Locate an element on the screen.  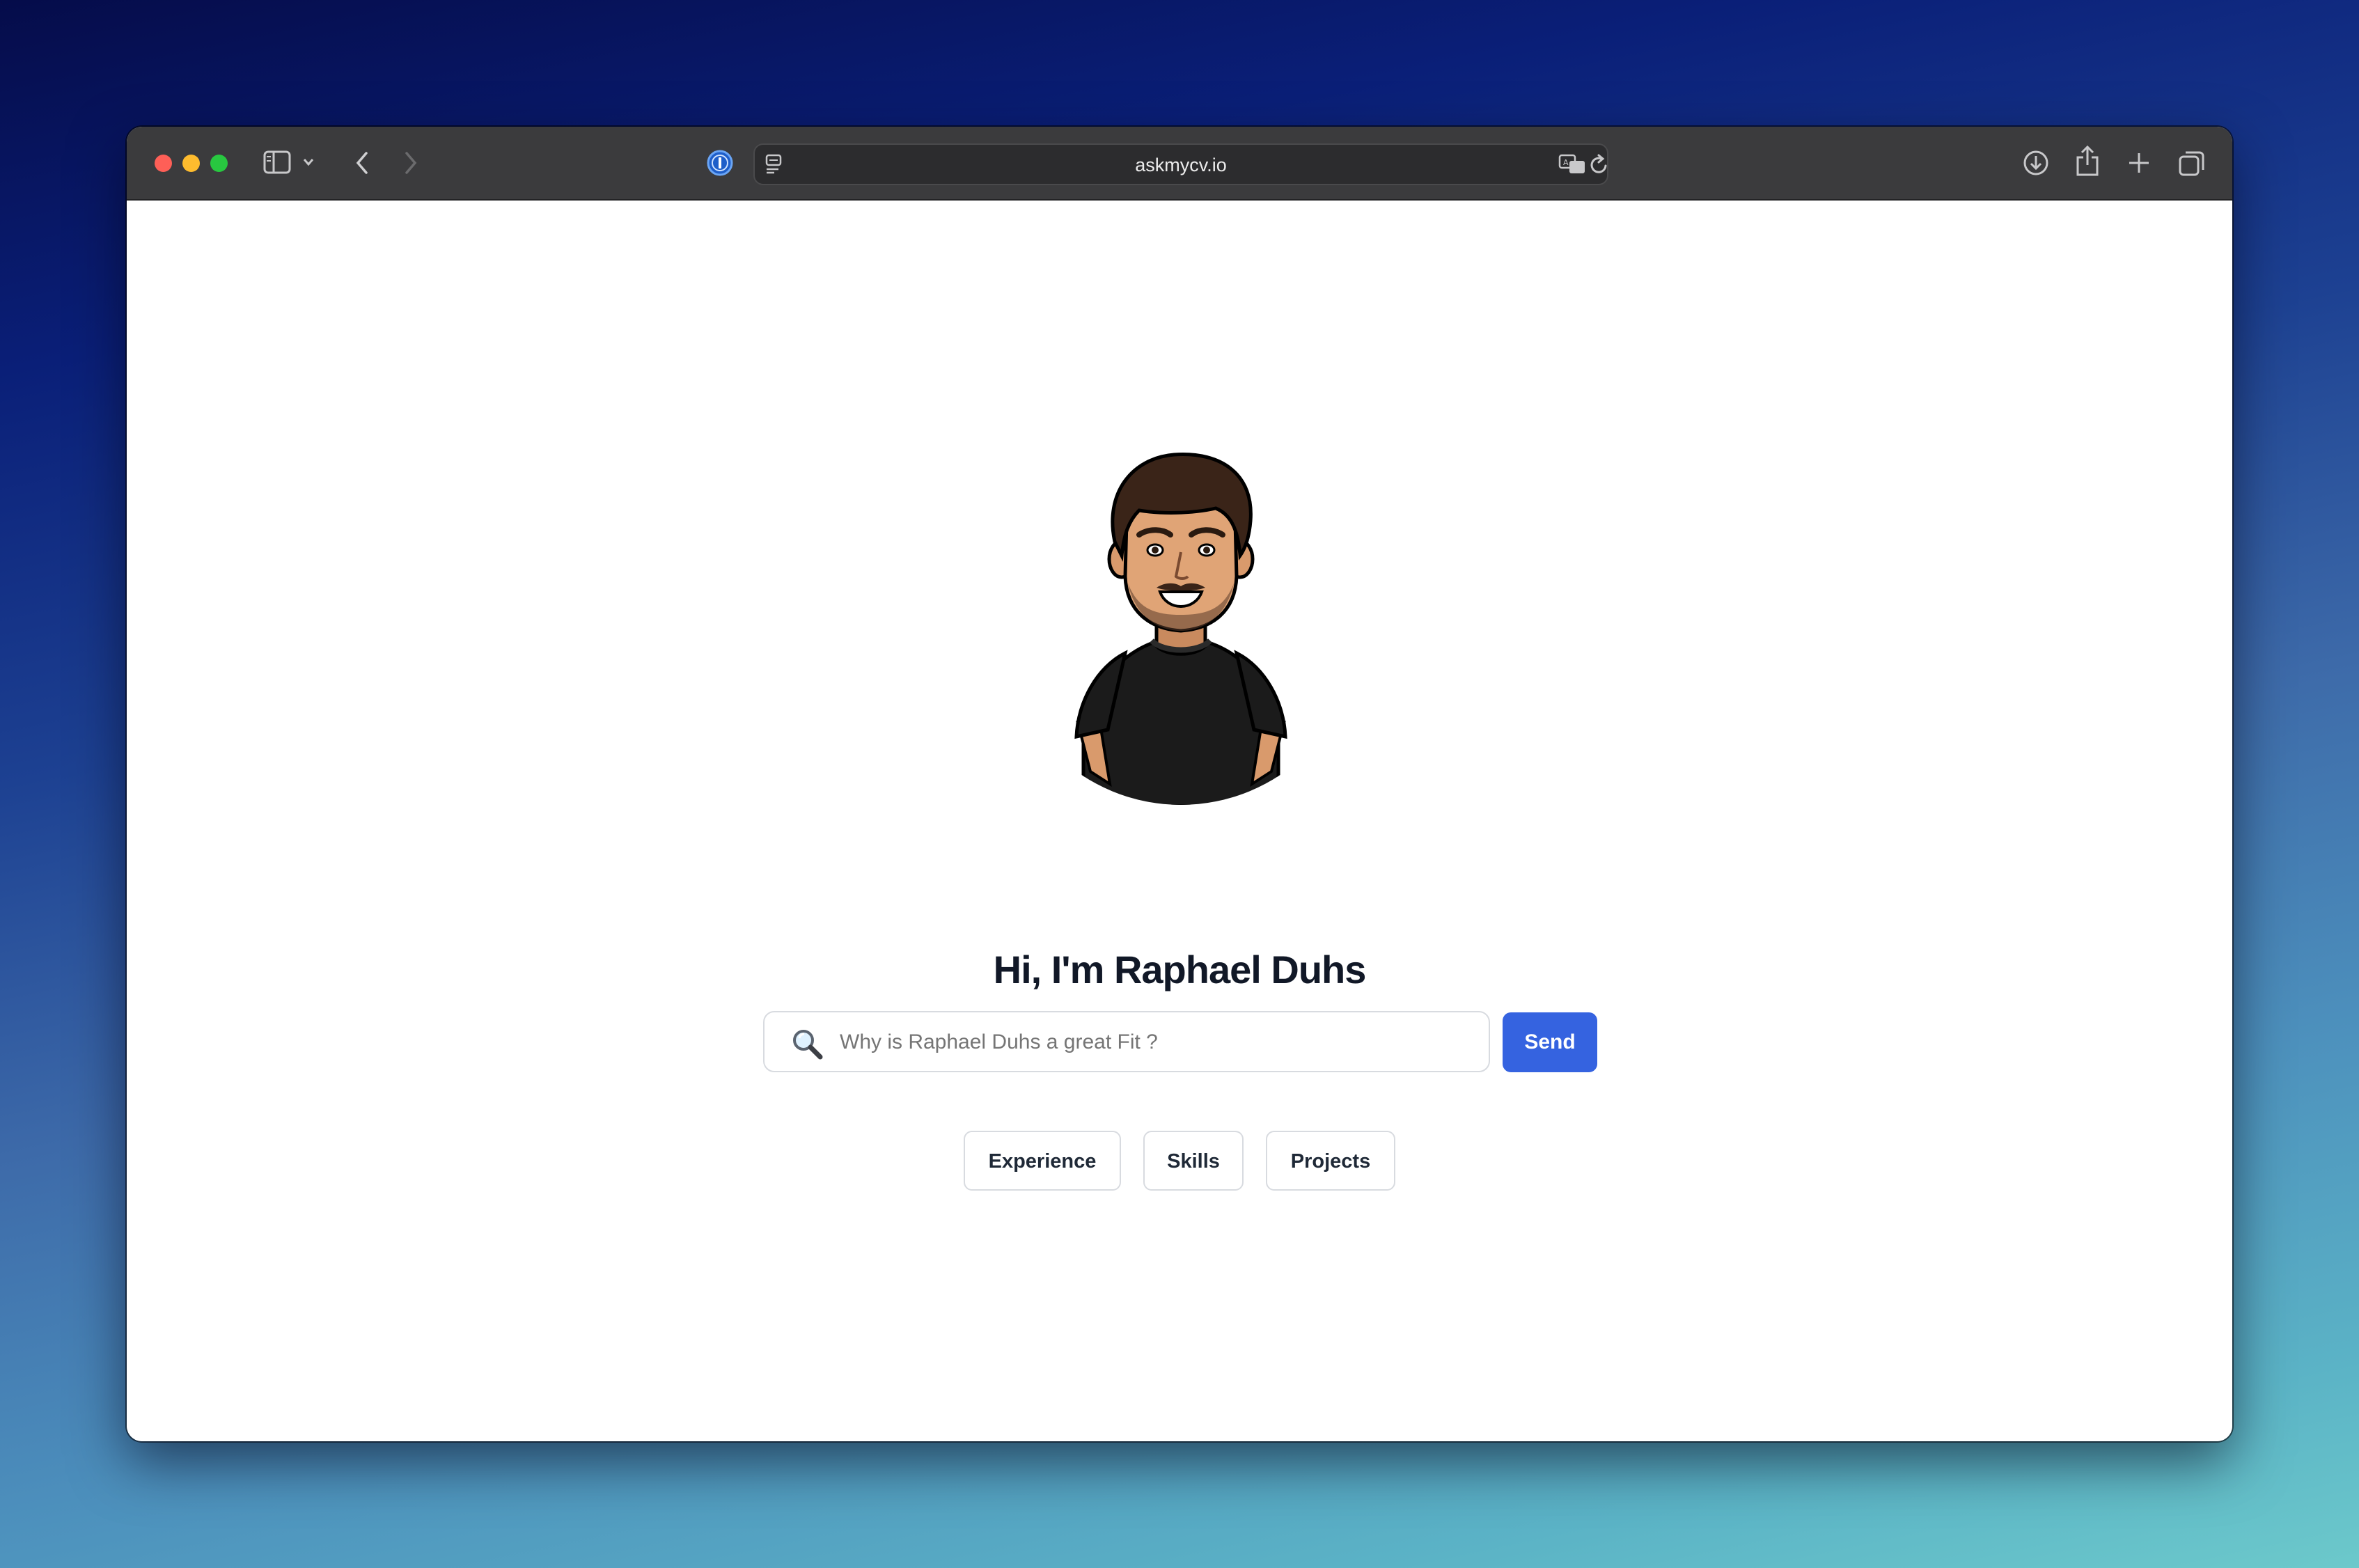
projects-chip: Projects is located at coordinates (1330, 1161).